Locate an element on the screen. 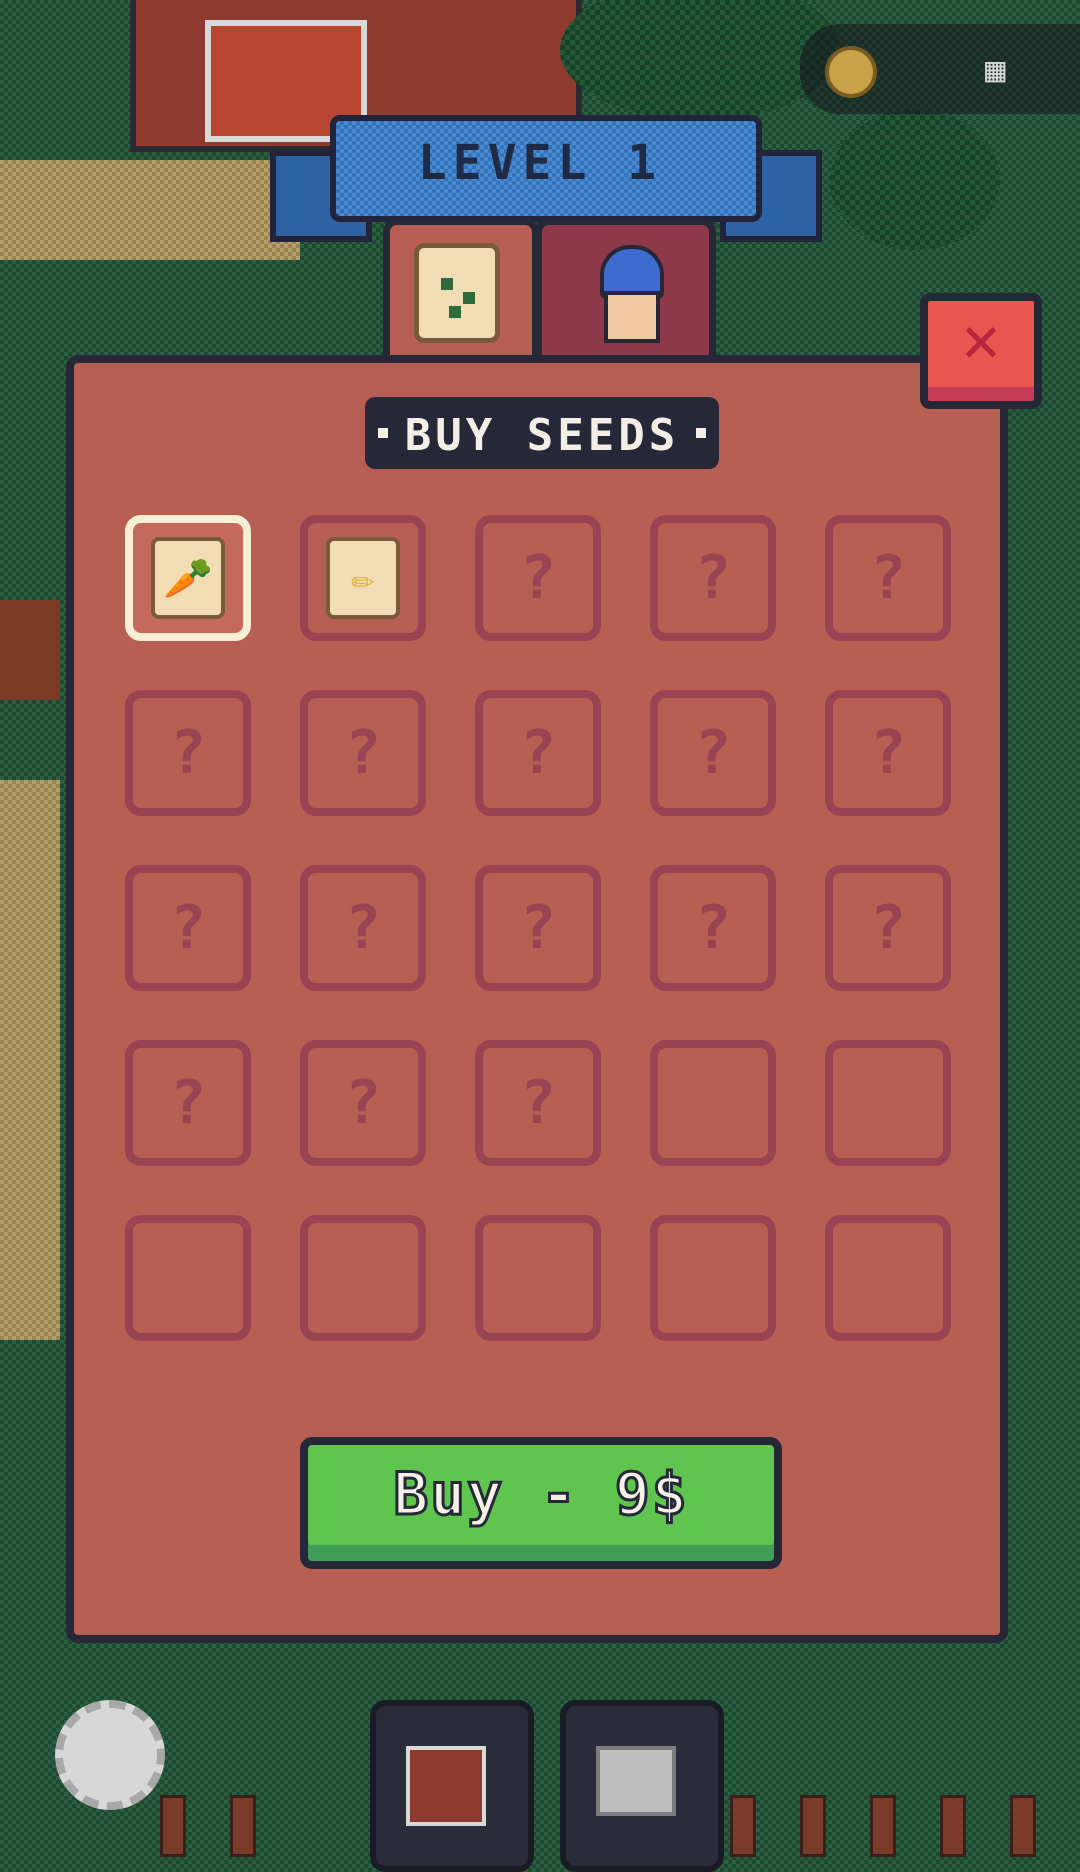 The height and width of the screenshot is (1872, 1080). storage-nav-button is located at coordinates (642, 1786).